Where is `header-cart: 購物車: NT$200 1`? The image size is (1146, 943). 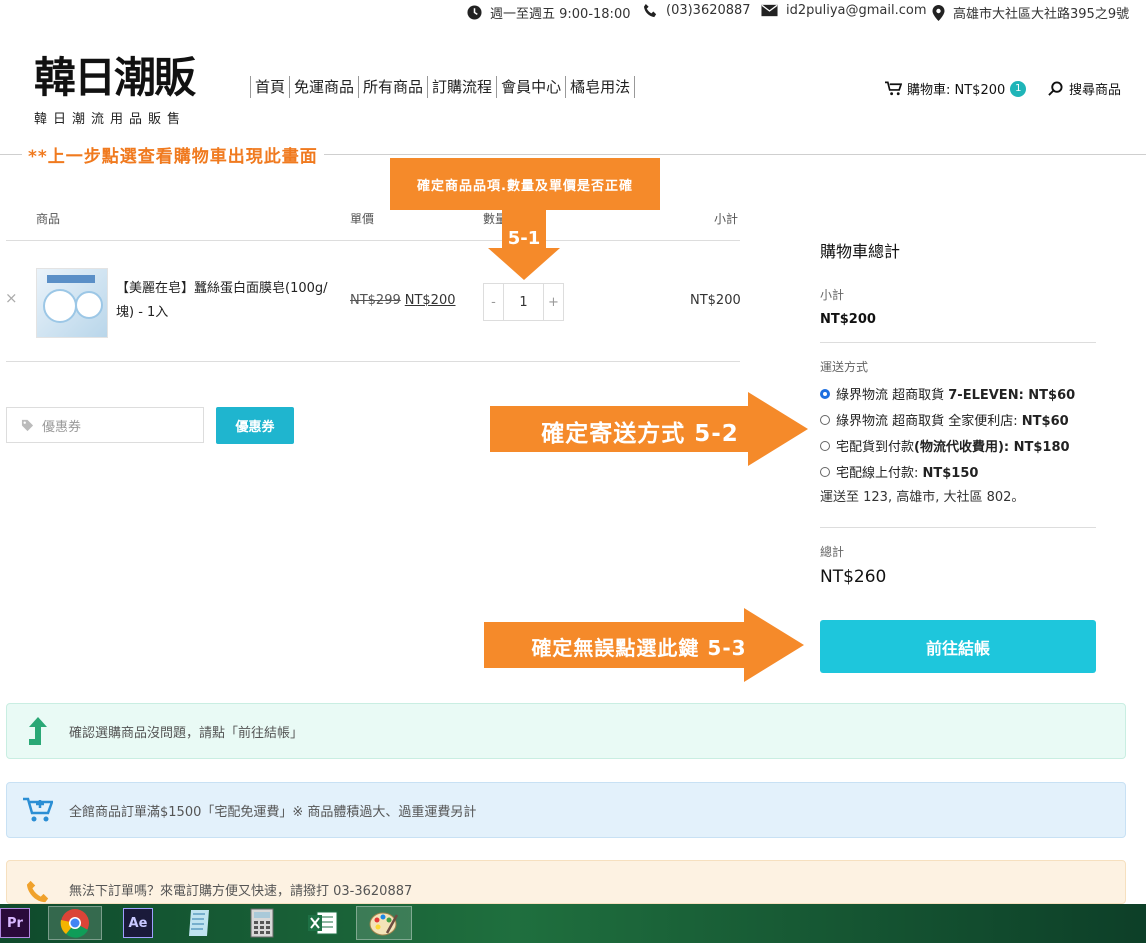 header-cart: 購物車: NT$200 1 is located at coordinates (956, 88).